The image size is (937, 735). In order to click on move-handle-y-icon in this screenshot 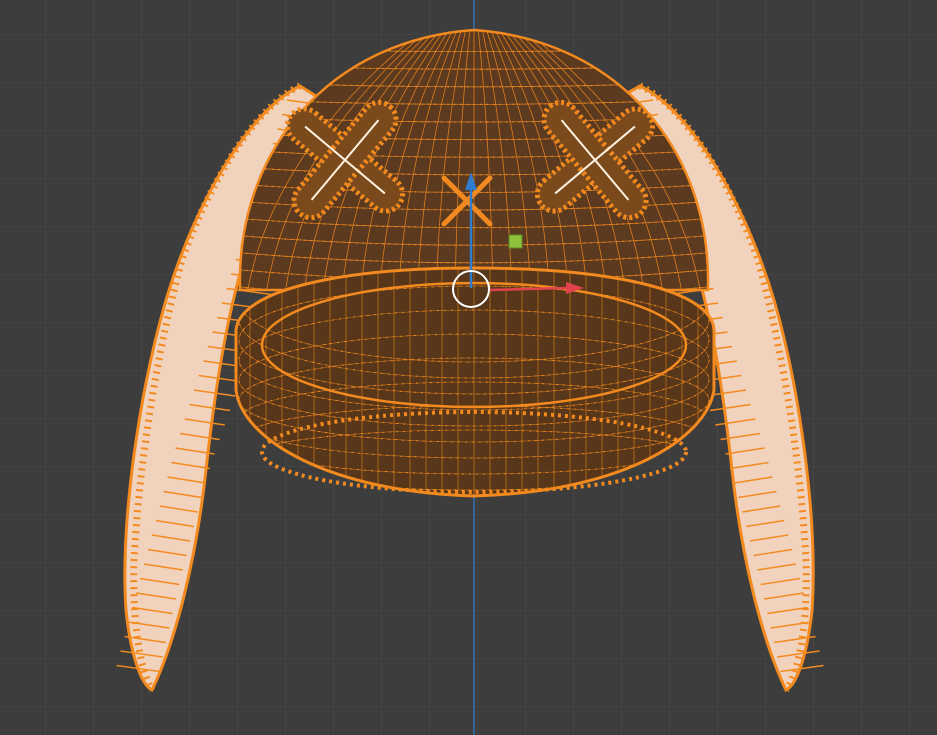, I will do `click(515, 241)`.